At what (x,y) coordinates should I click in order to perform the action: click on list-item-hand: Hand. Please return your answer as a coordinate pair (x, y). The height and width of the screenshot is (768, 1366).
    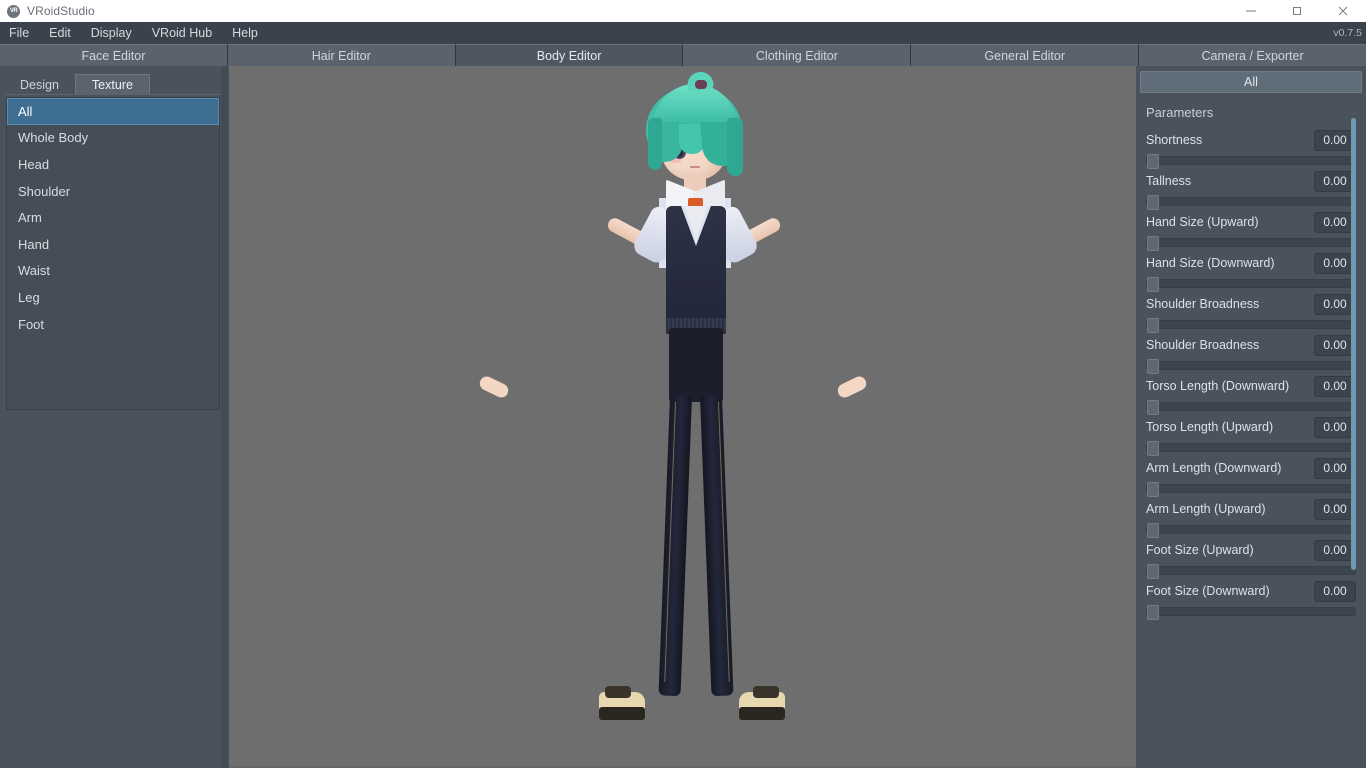
    Looking at the image, I should click on (113, 244).